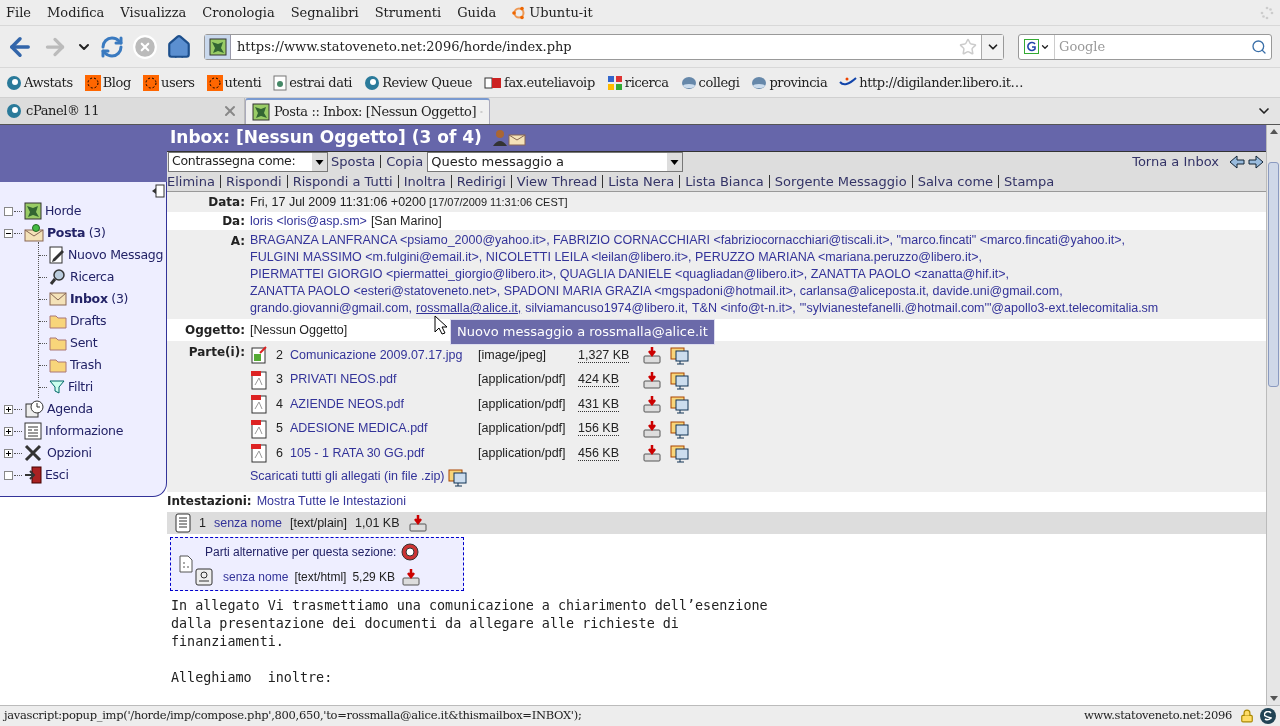 This screenshot has height=726, width=1280. I want to click on scrollbar, so click(1273, 415).